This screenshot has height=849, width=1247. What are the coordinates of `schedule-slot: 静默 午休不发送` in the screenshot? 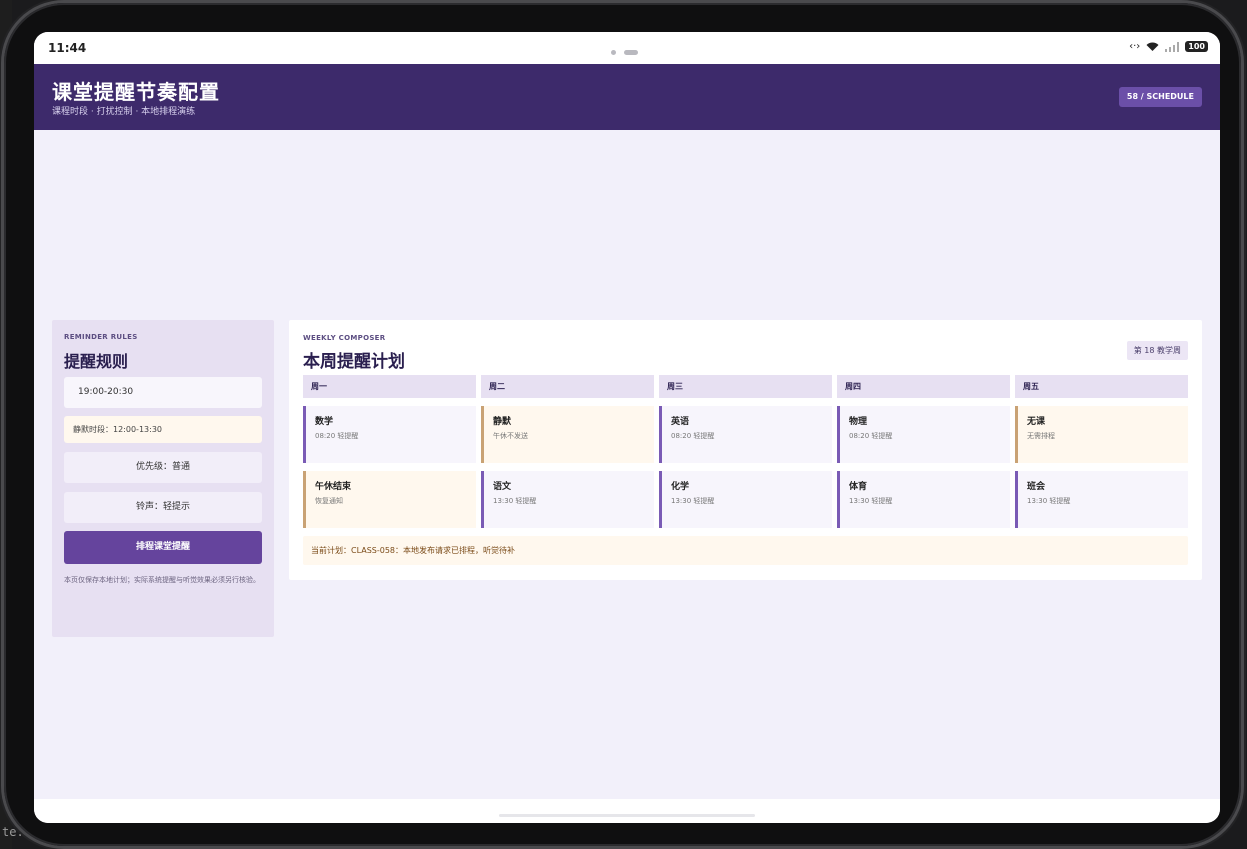 It's located at (567, 434).